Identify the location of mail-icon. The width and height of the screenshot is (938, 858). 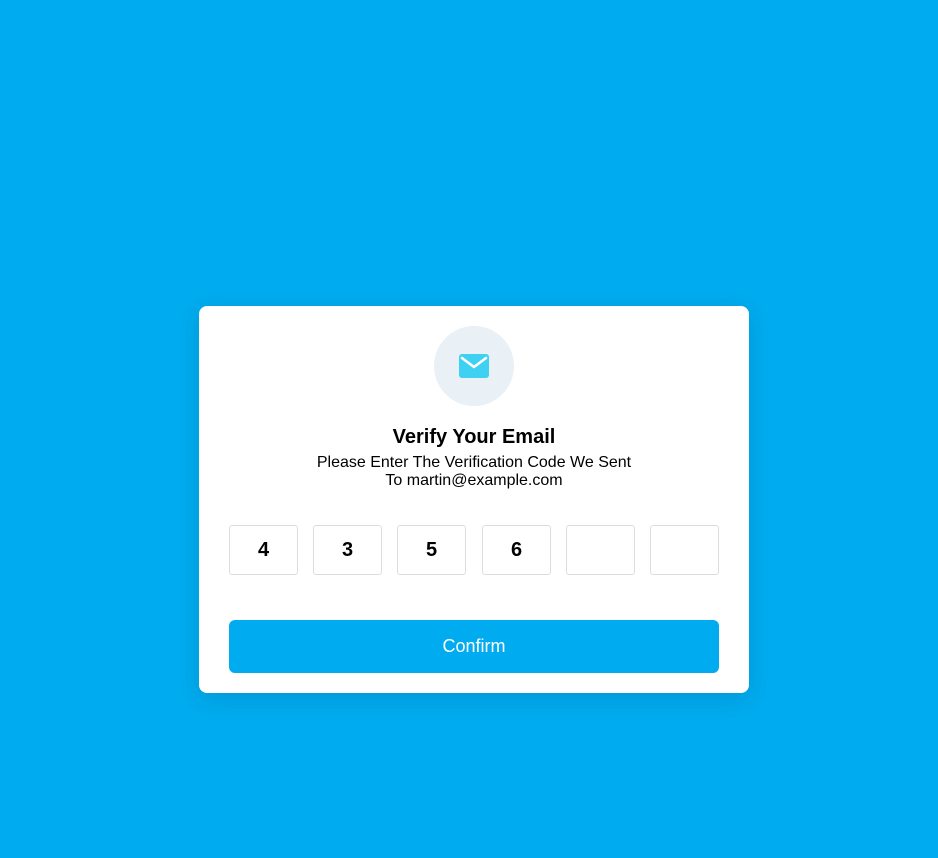
(474, 366).